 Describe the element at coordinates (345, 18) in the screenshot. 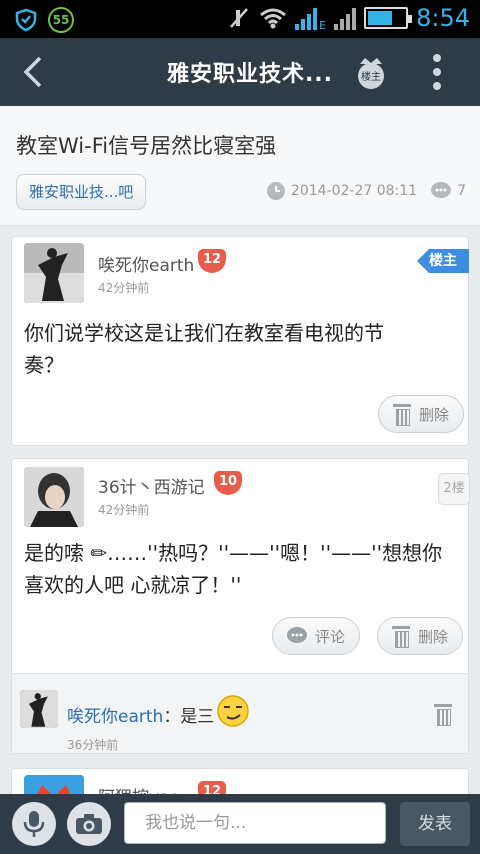

I see `sim-signal-icon` at that location.